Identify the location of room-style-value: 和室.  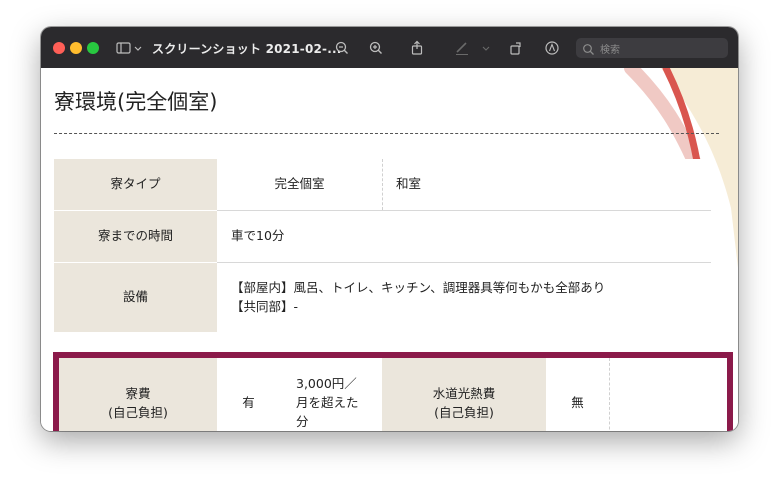
(546, 184).